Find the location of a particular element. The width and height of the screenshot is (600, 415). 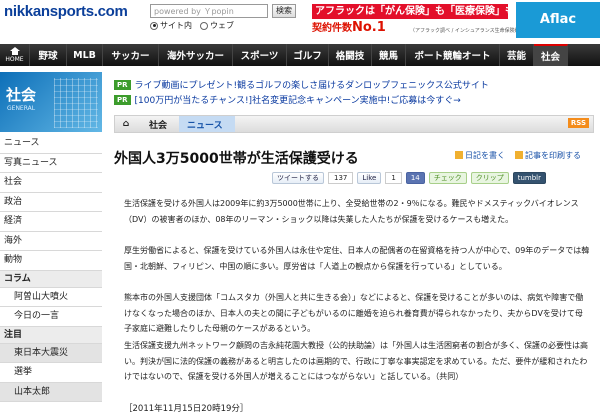

sidebar-item-yamamoto: 山本太郎 is located at coordinates (51, 392).